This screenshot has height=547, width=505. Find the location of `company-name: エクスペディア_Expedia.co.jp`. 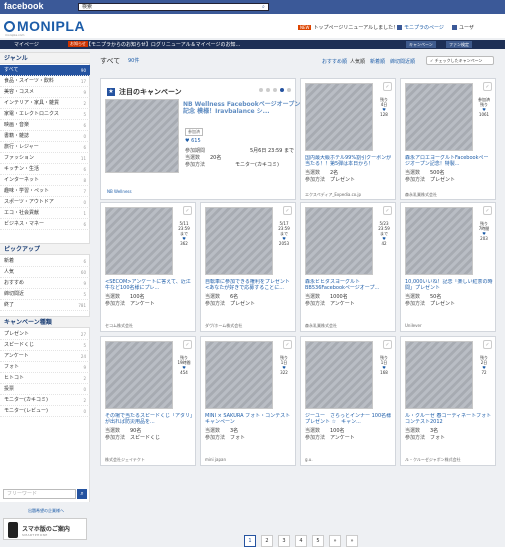

company-name: エクスペディア_Expedia.co.jp is located at coordinates (333, 195).